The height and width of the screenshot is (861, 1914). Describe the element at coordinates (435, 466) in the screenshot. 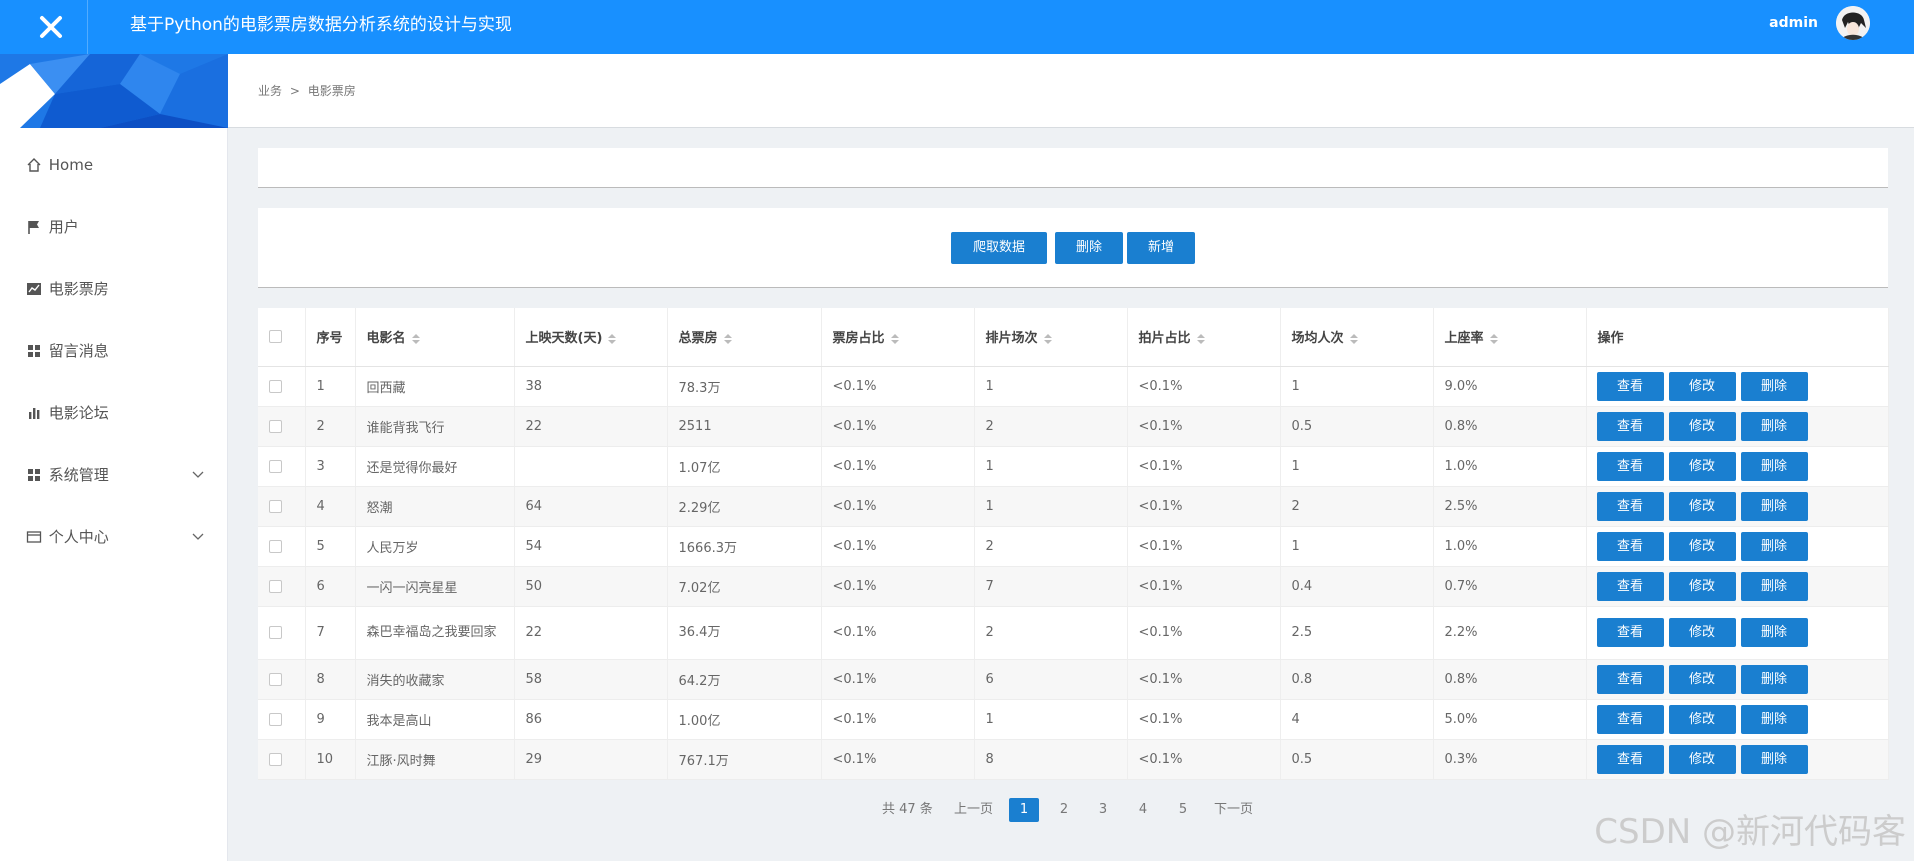

I see `table-cell: 还是觉得你最好` at that location.